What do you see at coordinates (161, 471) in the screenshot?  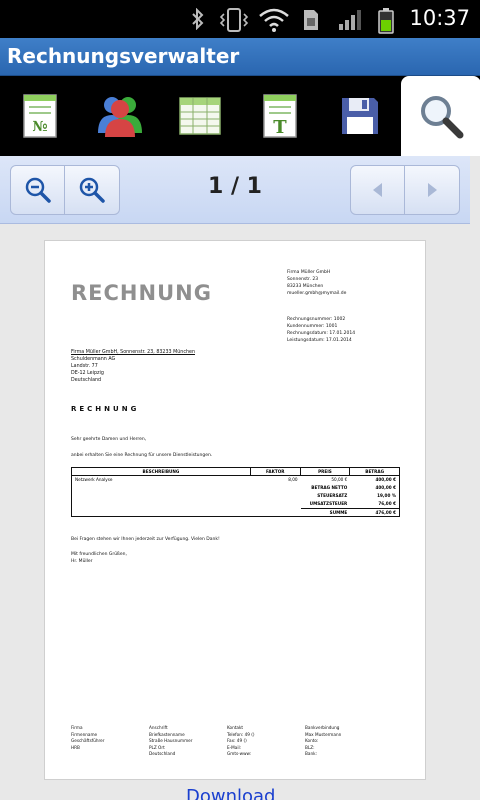 I see `column-header: BESCHREIBUNG` at bounding box center [161, 471].